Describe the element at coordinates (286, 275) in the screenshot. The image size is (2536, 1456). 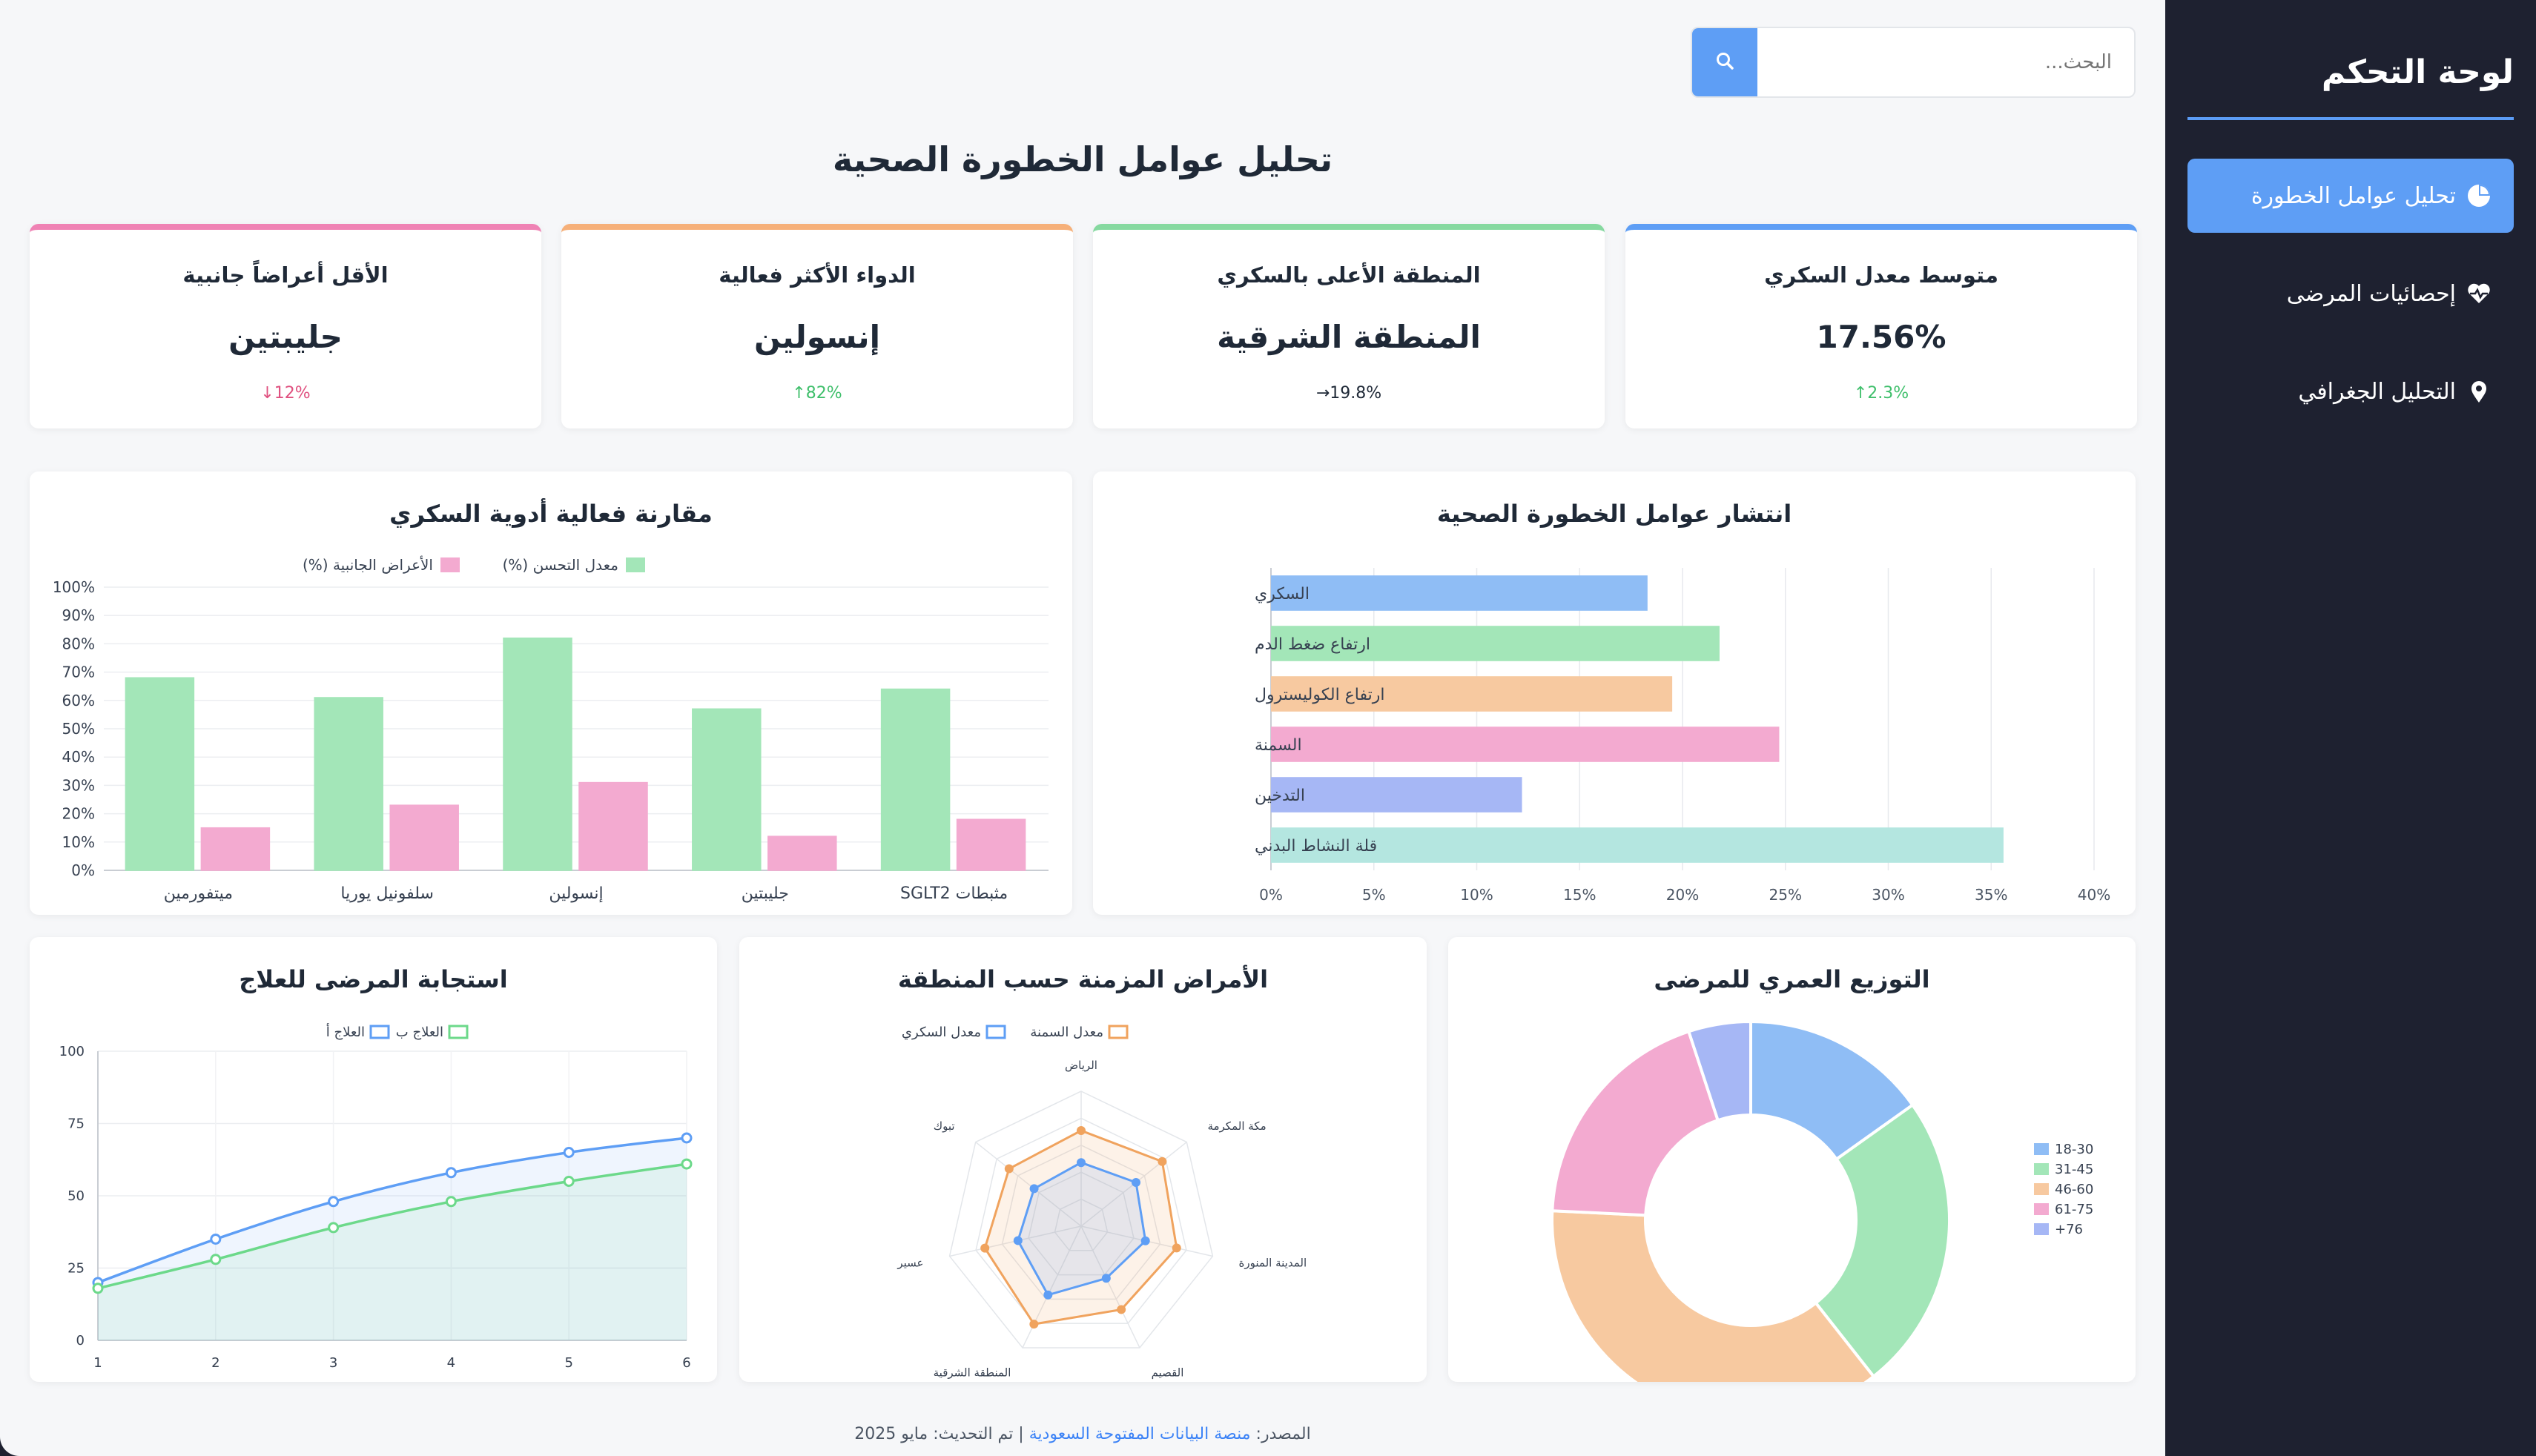
I see `kpi-title: الأقل أعراضاً جانبية` at that location.